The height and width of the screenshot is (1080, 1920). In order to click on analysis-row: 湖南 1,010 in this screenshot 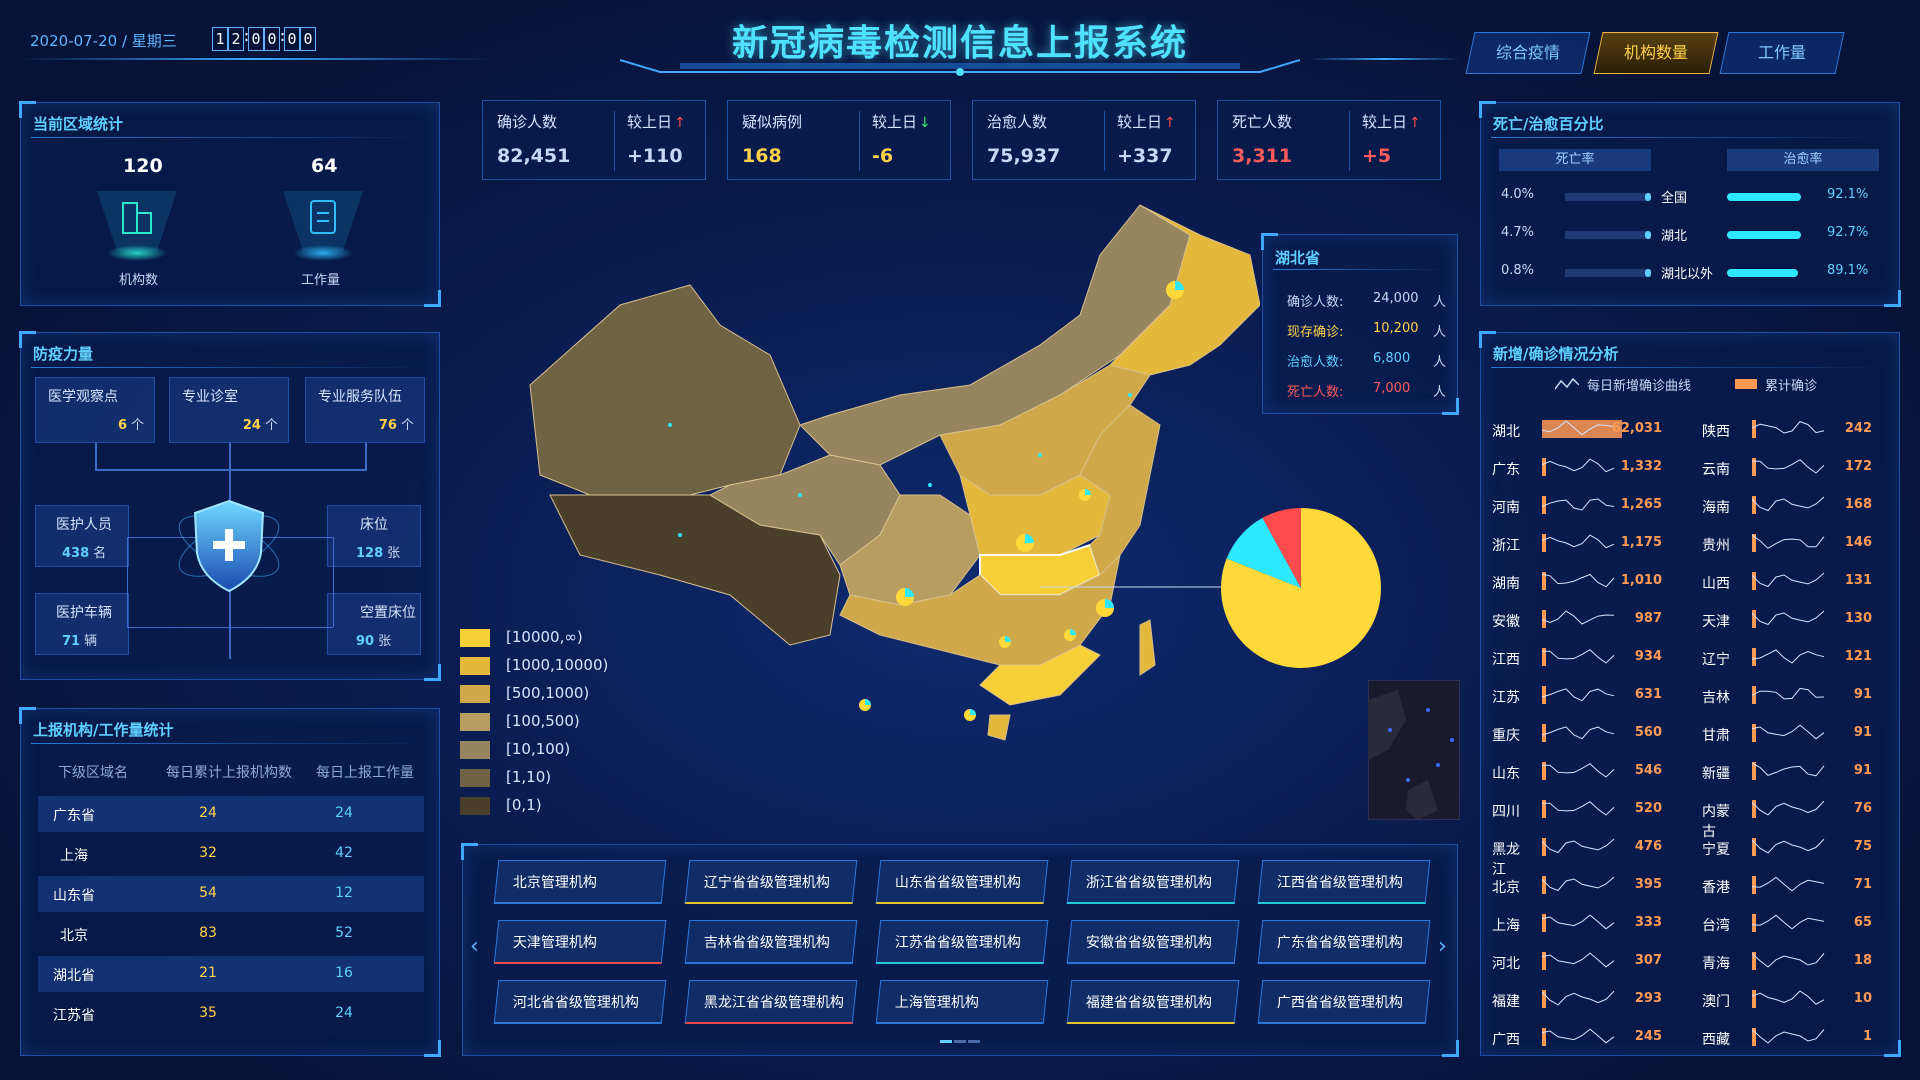, I will do `click(1577, 581)`.